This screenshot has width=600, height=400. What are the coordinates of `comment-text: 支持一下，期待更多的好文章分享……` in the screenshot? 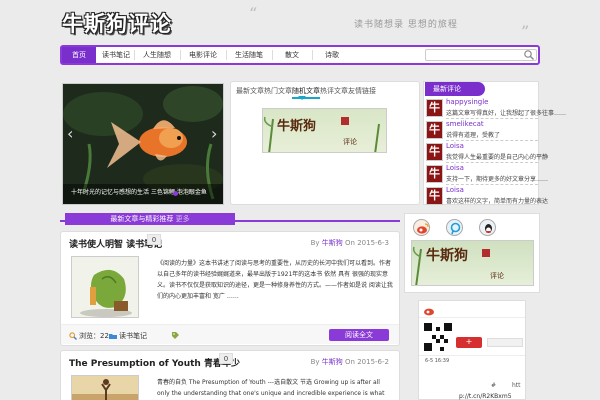 It's located at (497, 178).